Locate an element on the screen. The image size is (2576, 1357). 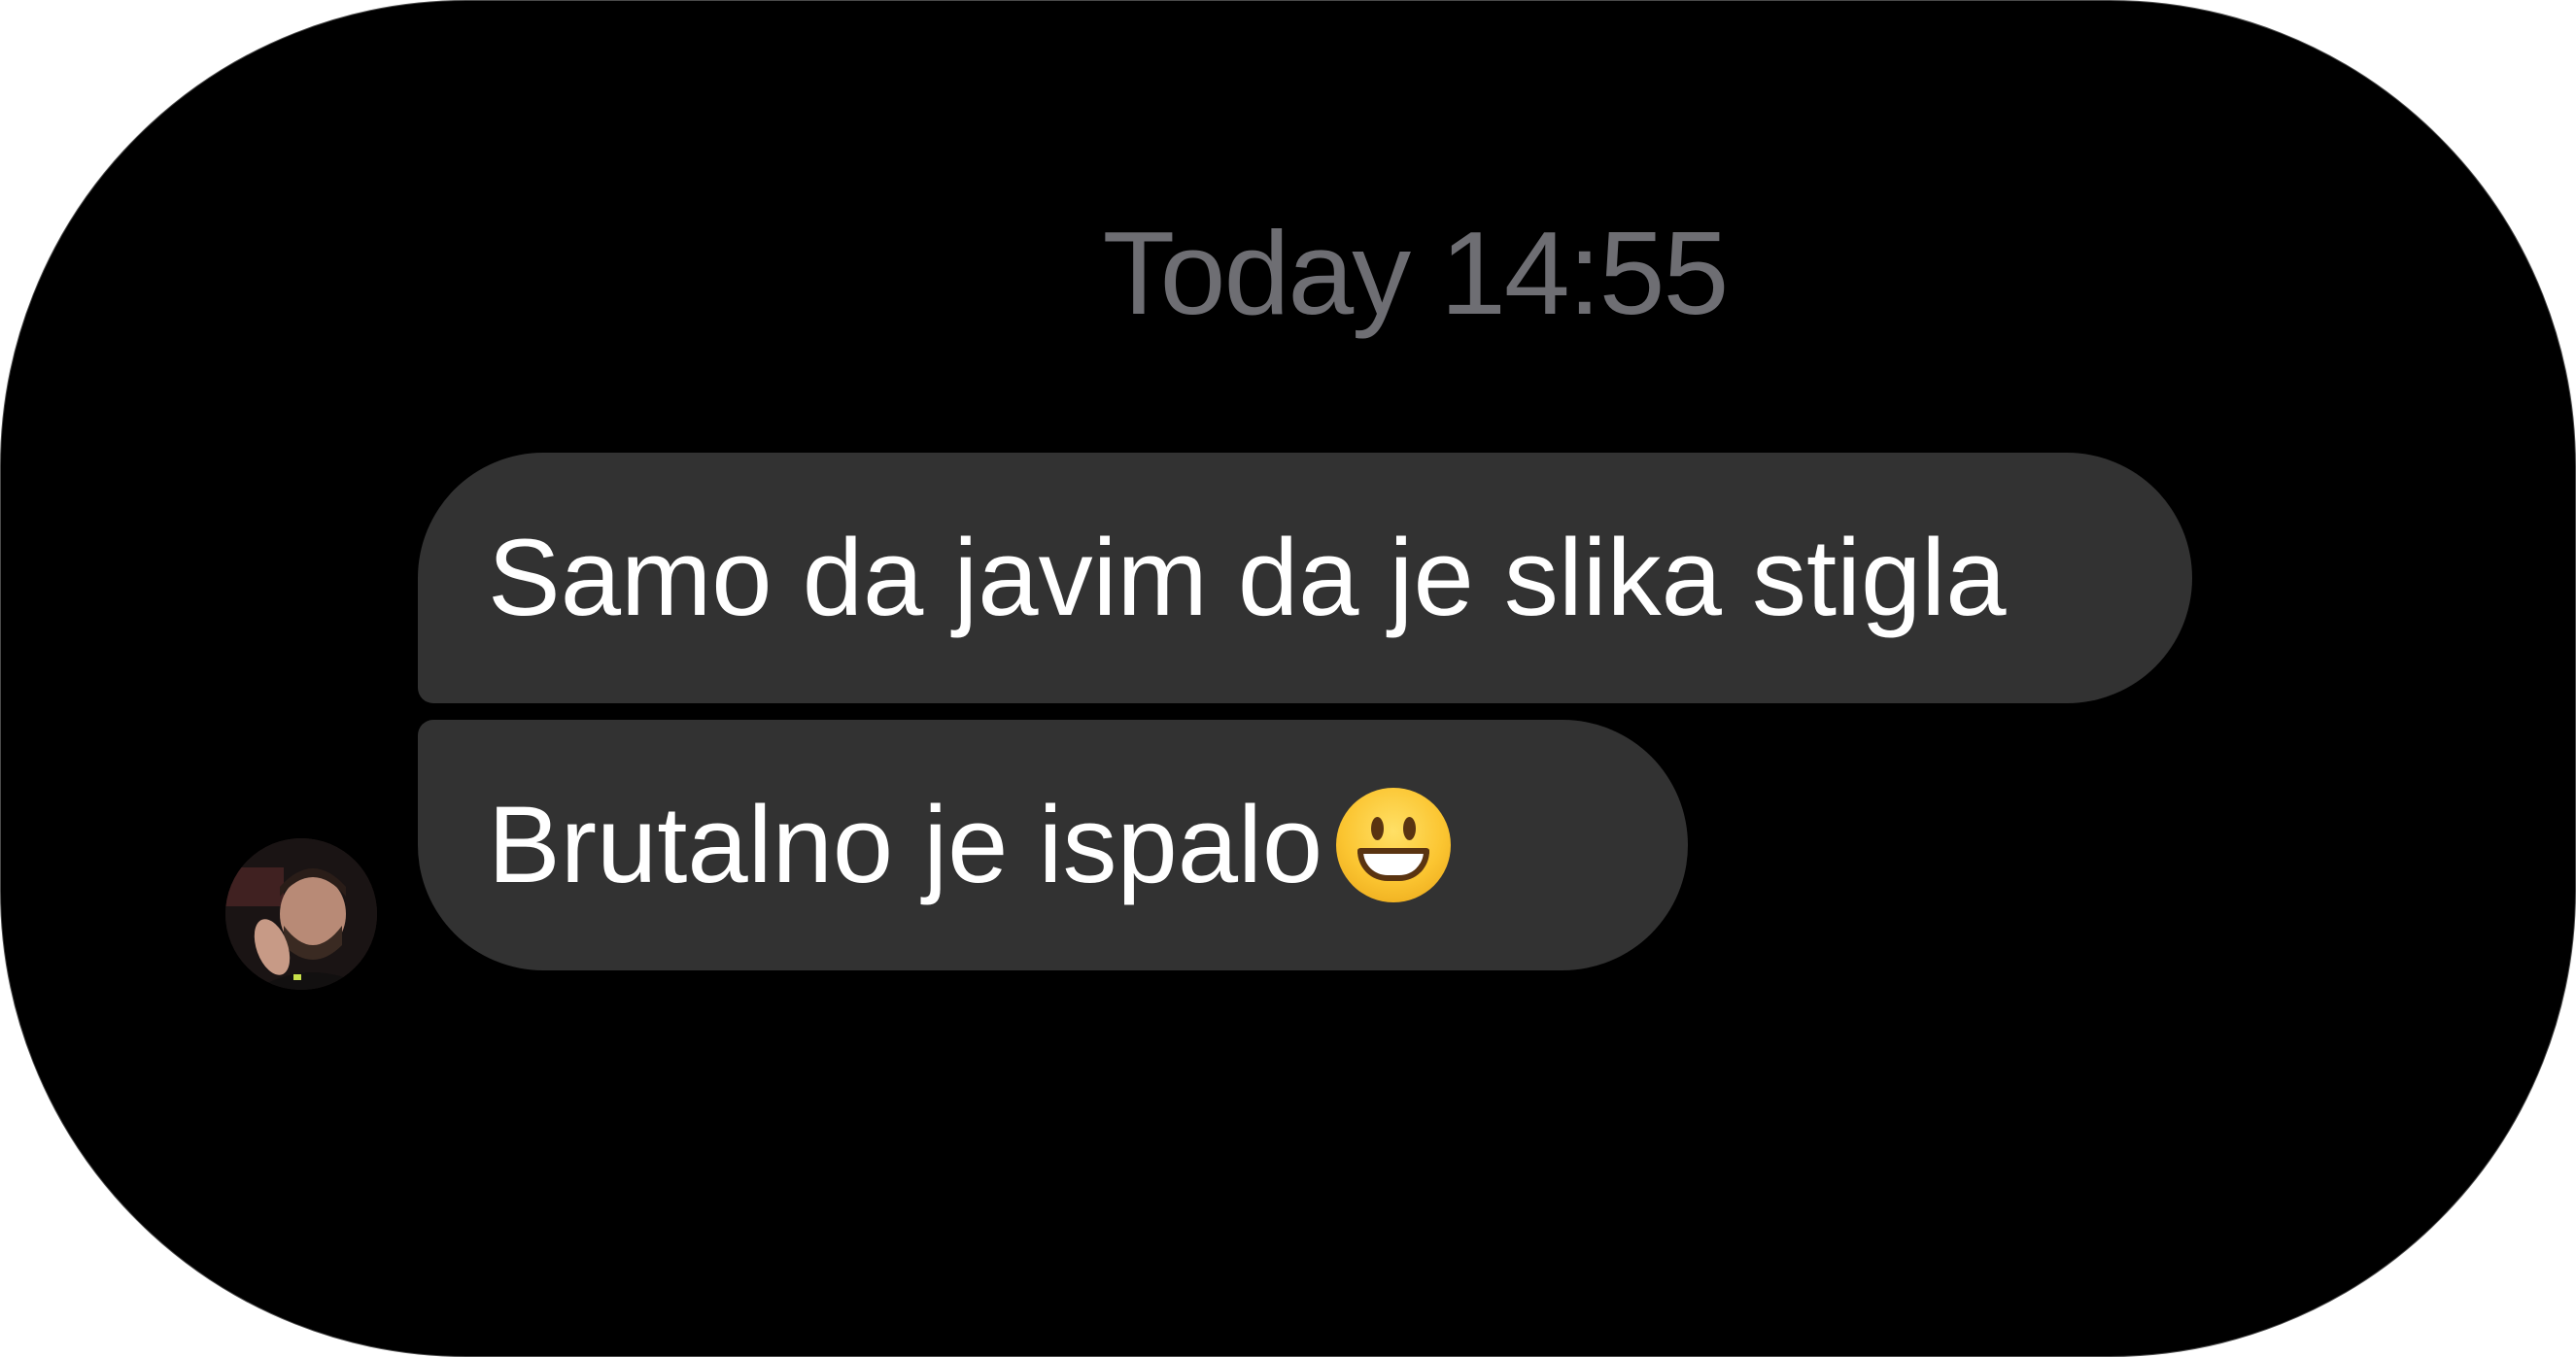
avatar-photo is located at coordinates (301, 914).